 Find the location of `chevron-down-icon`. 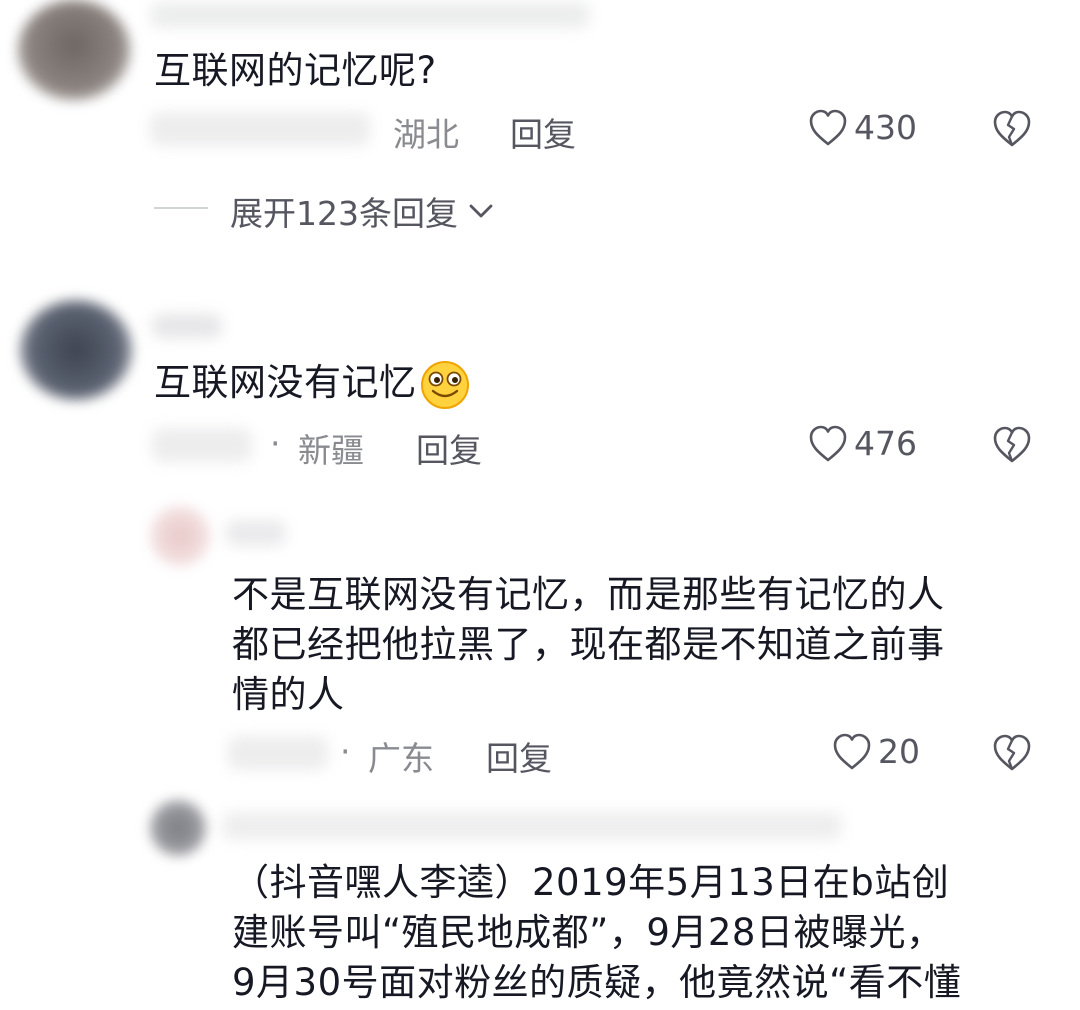

chevron-down-icon is located at coordinates (481, 211).